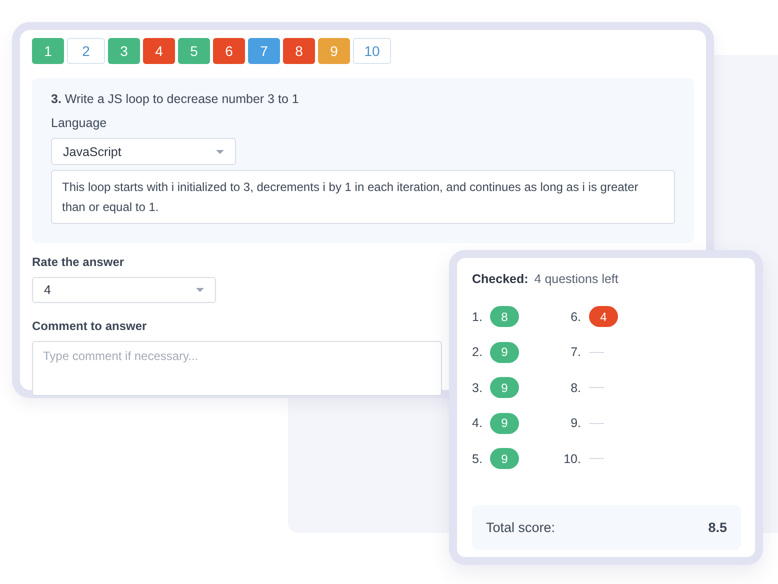  Describe the element at coordinates (575, 387) in the screenshot. I see `question-number: 8.` at that location.